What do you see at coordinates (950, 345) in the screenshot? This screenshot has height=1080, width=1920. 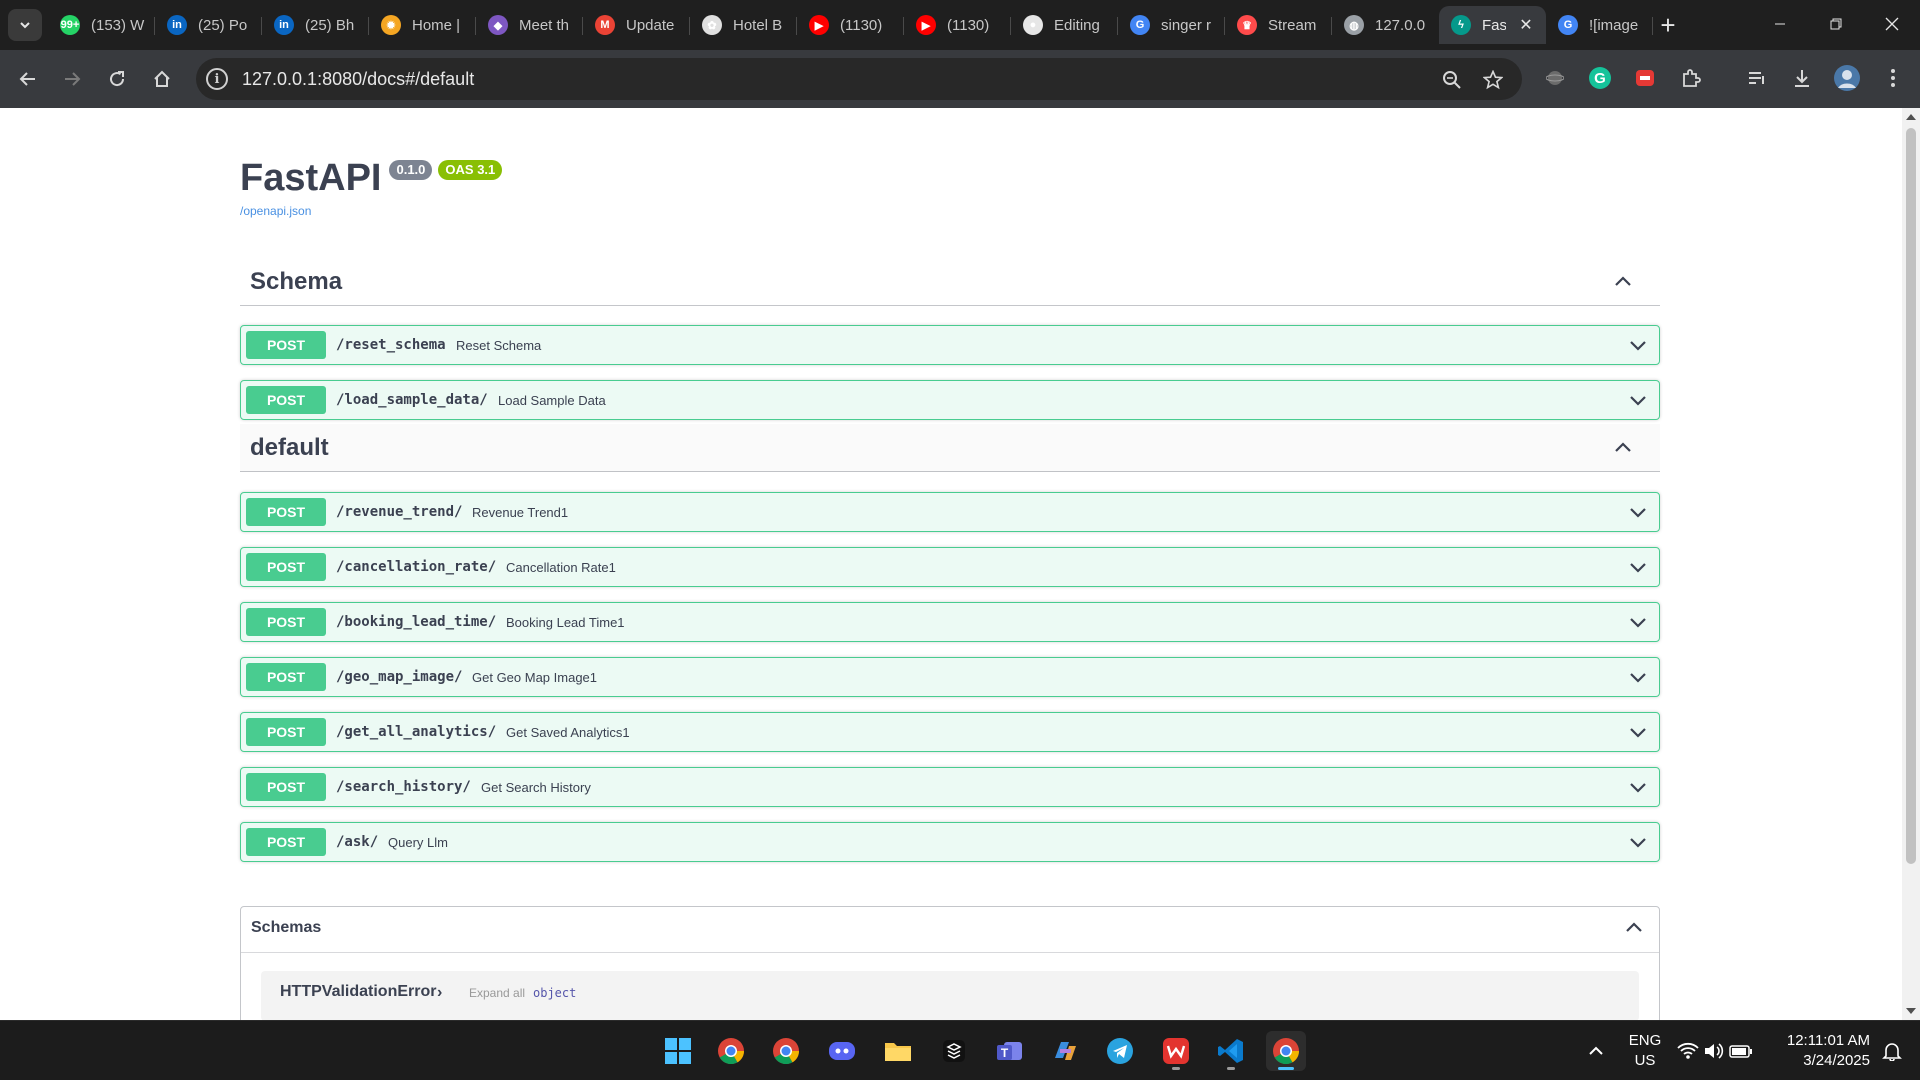 I see `operation-post: POST/reset_schema Reset Schema` at bounding box center [950, 345].